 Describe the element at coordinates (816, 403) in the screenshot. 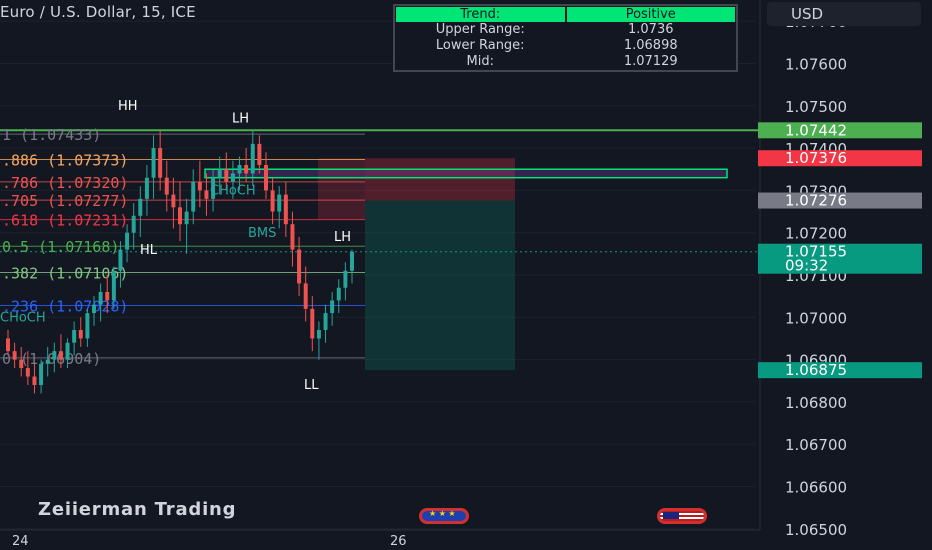

I see `price-tick: 1.06800` at that location.